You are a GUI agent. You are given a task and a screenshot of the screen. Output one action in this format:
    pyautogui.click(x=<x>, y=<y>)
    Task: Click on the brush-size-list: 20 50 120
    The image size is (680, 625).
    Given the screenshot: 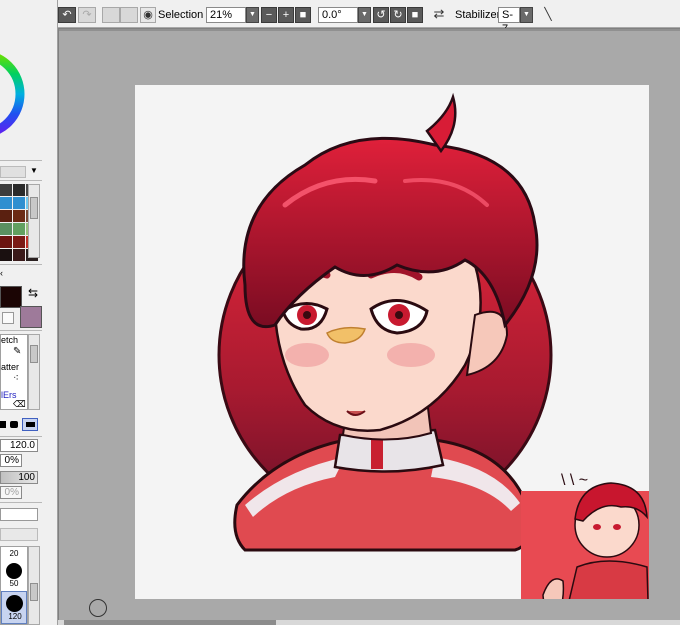 What is the action you would take?
    pyautogui.click(x=14, y=585)
    